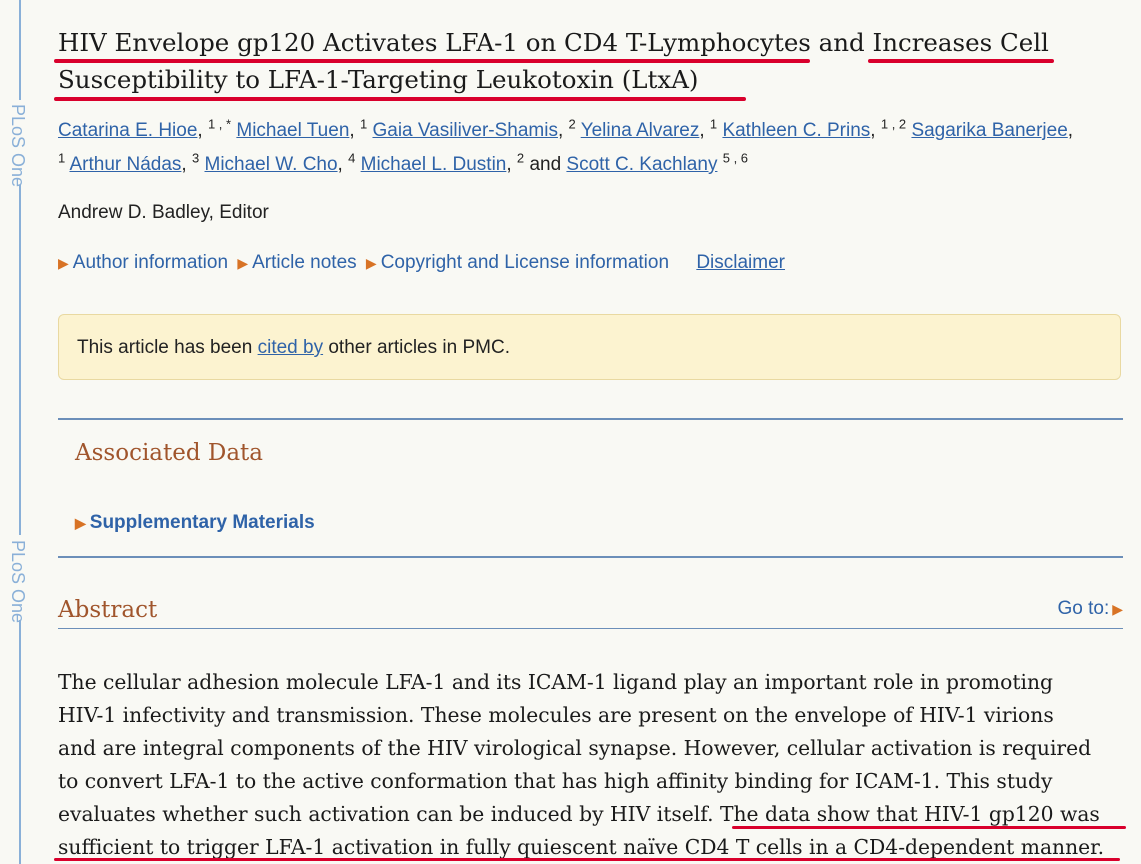 The width and height of the screenshot is (1141, 864). Describe the element at coordinates (219, 124) in the screenshot. I see `affiliation-sup: 1 , *` at that location.